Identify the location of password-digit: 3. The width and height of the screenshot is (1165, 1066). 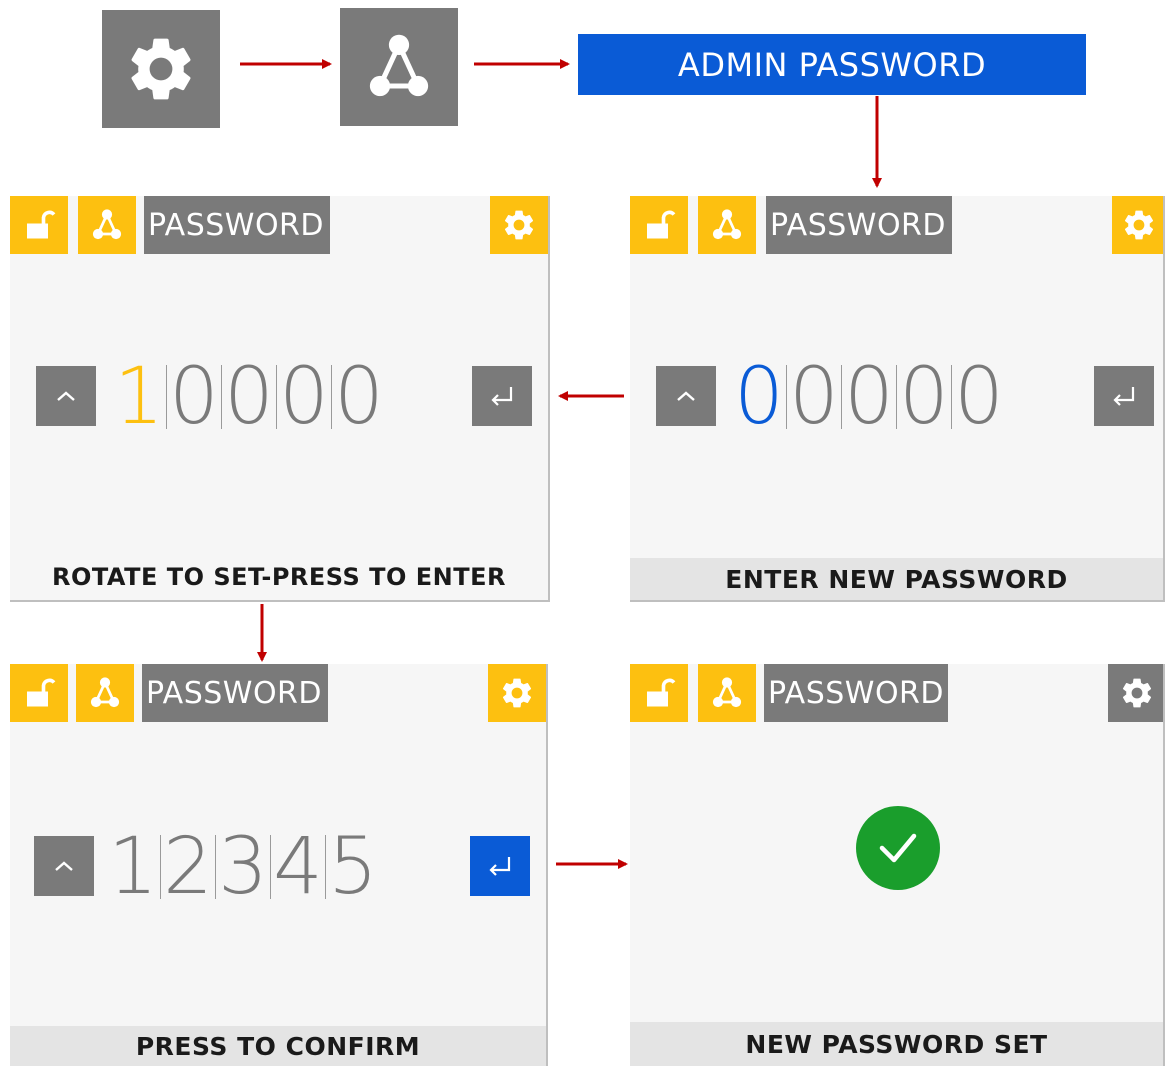
(243, 867).